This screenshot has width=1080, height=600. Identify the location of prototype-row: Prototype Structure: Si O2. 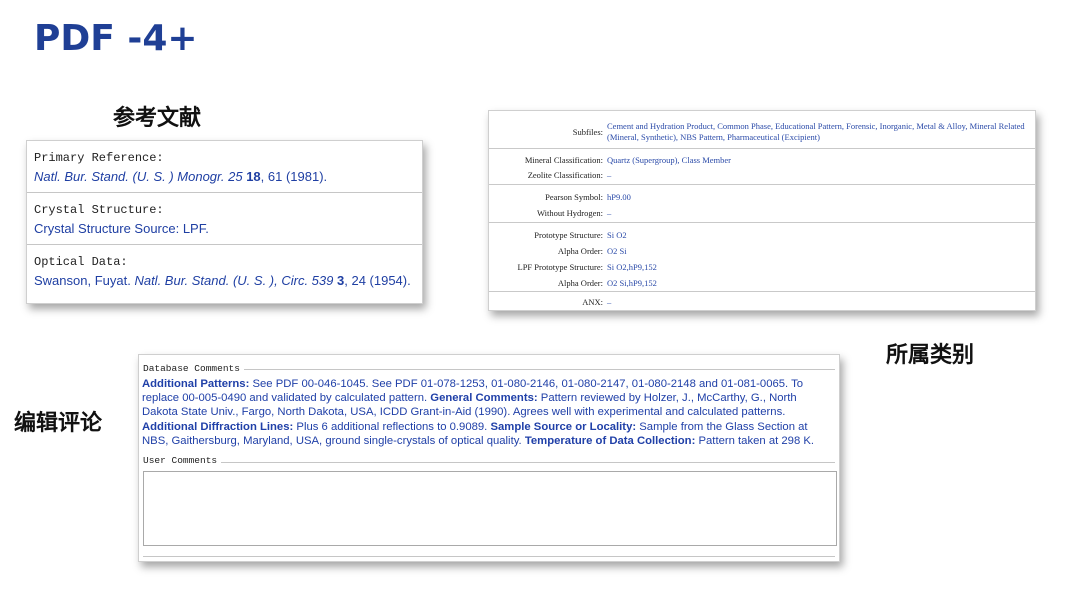
(762, 235).